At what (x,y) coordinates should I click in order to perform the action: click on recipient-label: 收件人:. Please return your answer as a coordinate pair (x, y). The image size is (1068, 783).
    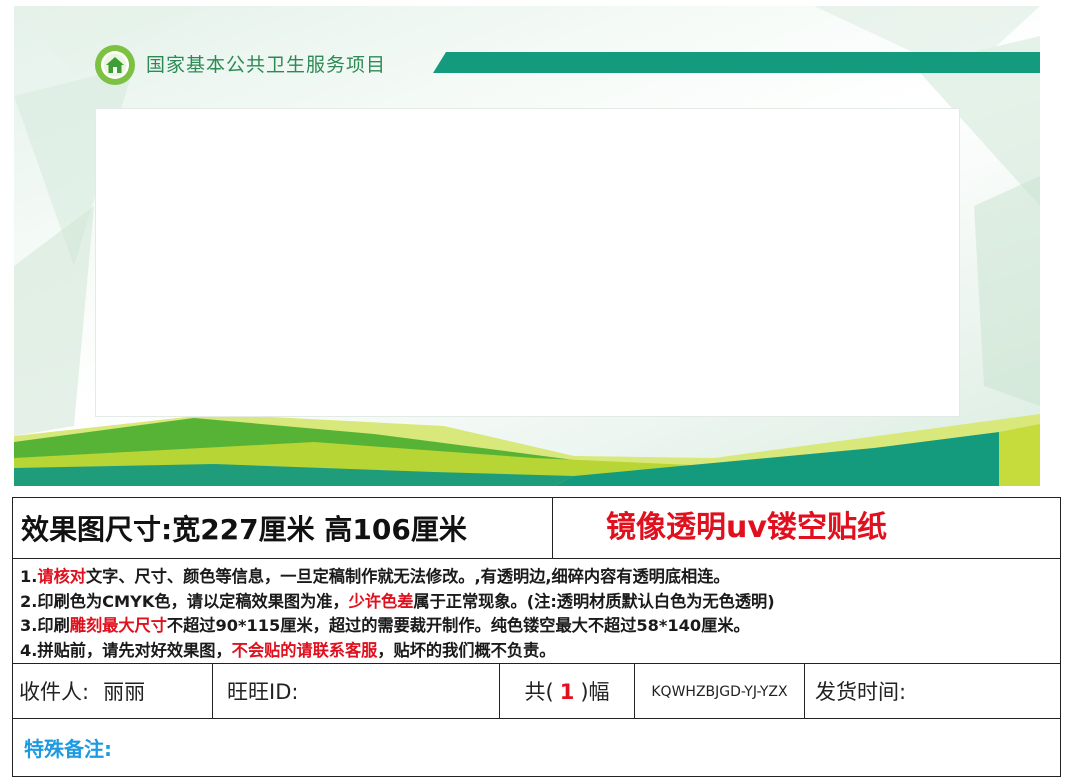
    Looking at the image, I should click on (54, 692).